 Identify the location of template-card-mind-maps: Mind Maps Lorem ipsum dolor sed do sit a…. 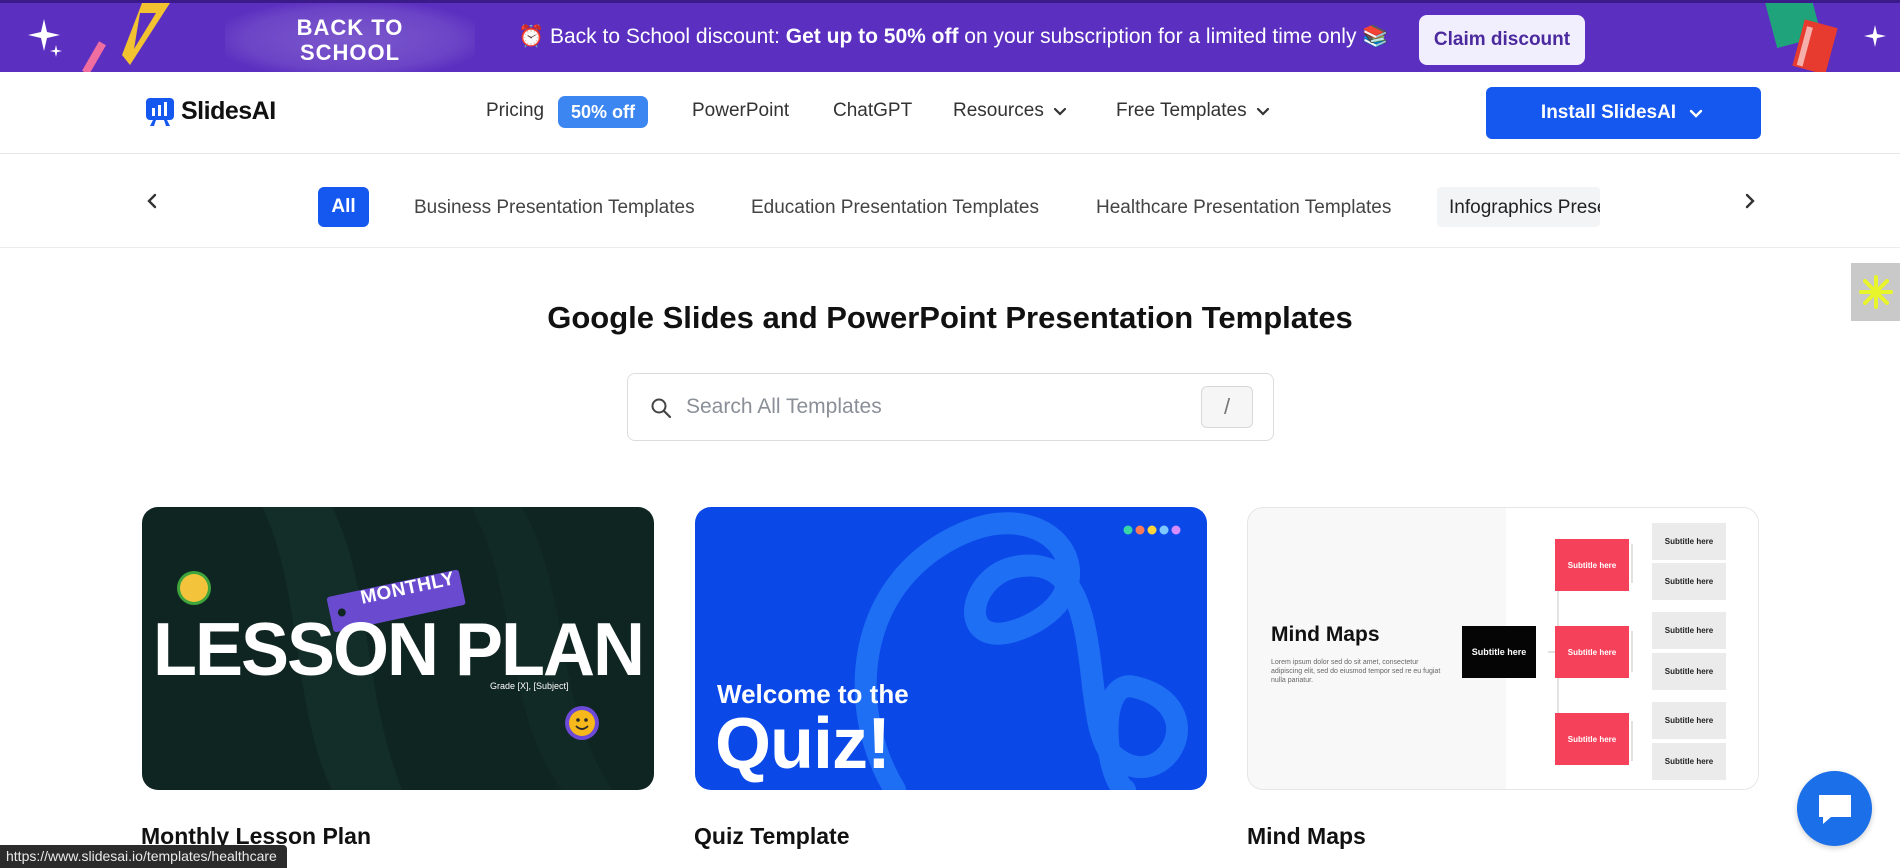
(1503, 648).